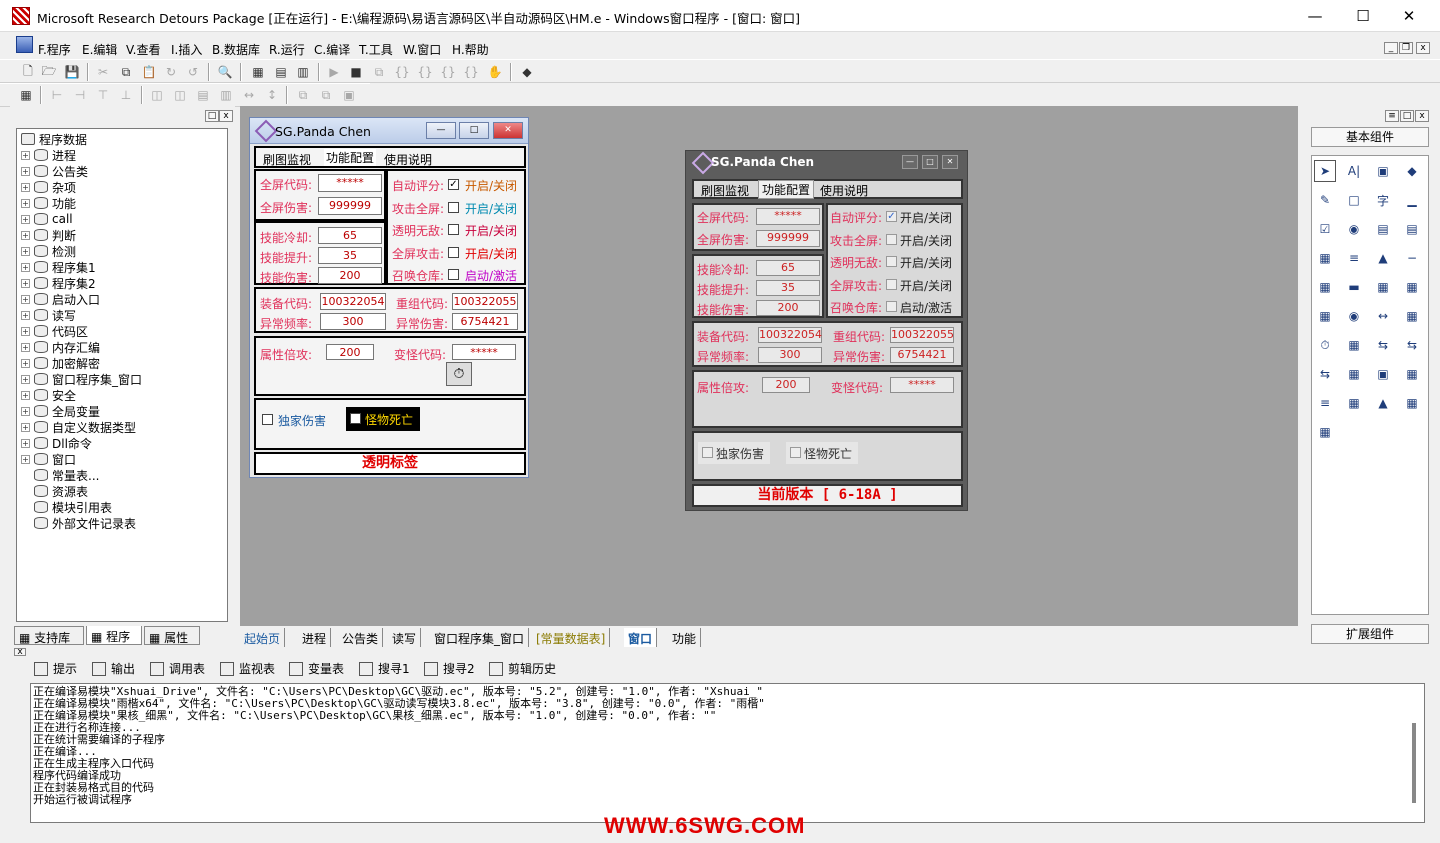 The height and width of the screenshot is (843, 1440). What do you see at coordinates (1392, 116) in the screenshot?
I see `rp-menu-button: ≡` at bounding box center [1392, 116].